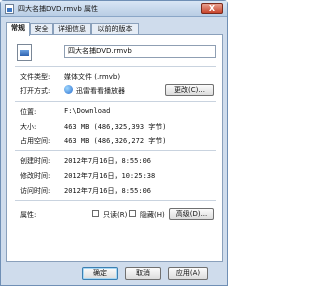 The width and height of the screenshot is (320, 286). I want to click on close-button: X, so click(212, 8).